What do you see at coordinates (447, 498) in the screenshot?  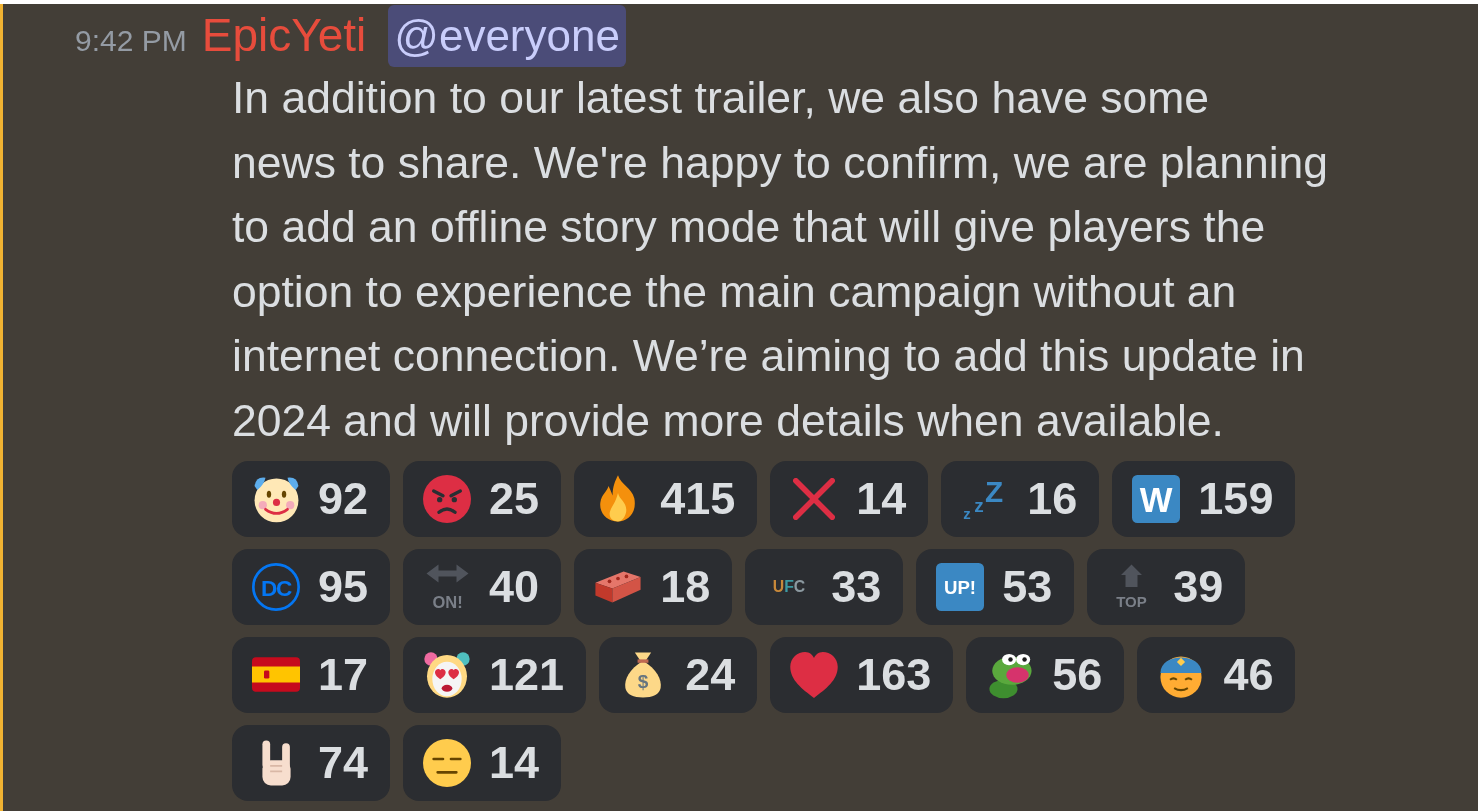 I see `angry-face-icon` at bounding box center [447, 498].